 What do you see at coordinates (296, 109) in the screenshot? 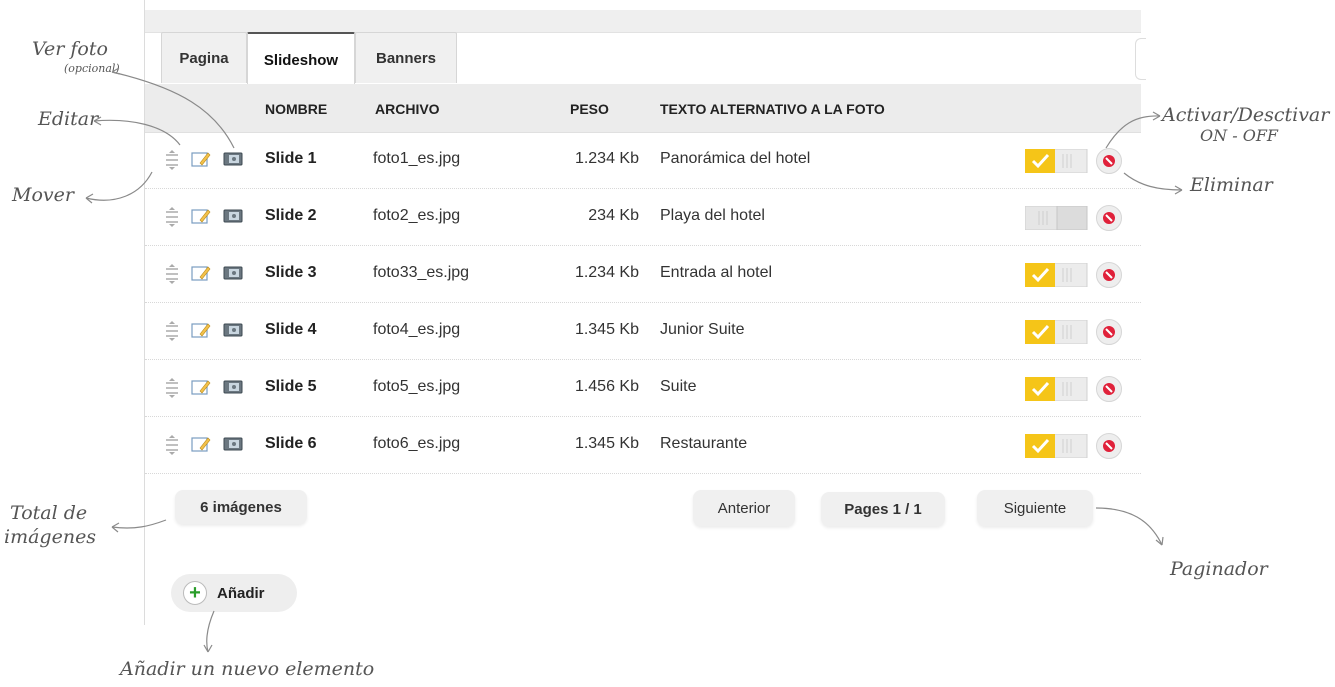
I see `column-header-nombre: NOMBRE` at bounding box center [296, 109].